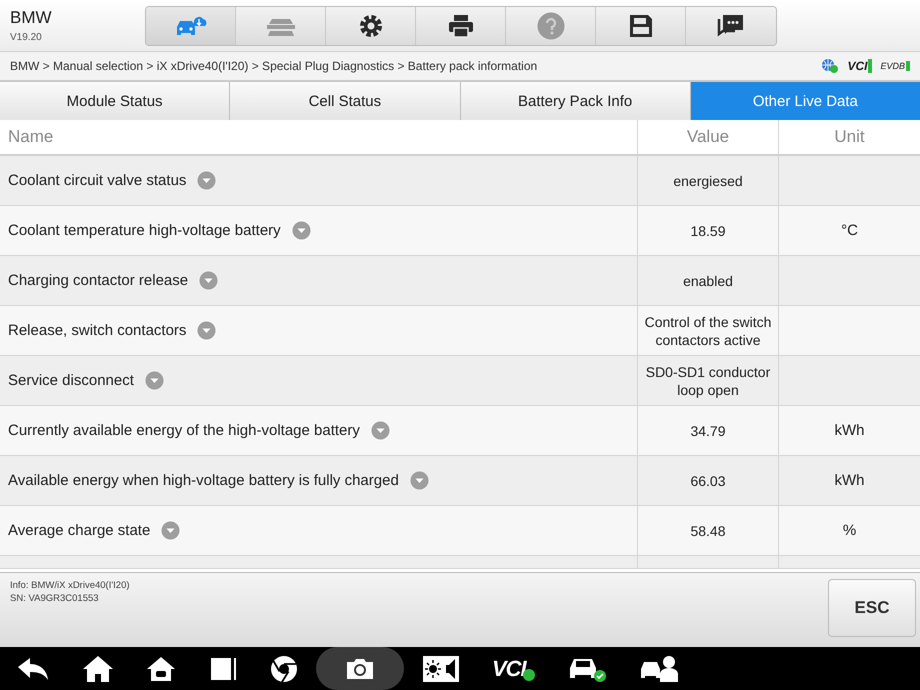 The image size is (920, 690). I want to click on vci-status: VCI, so click(859, 66).